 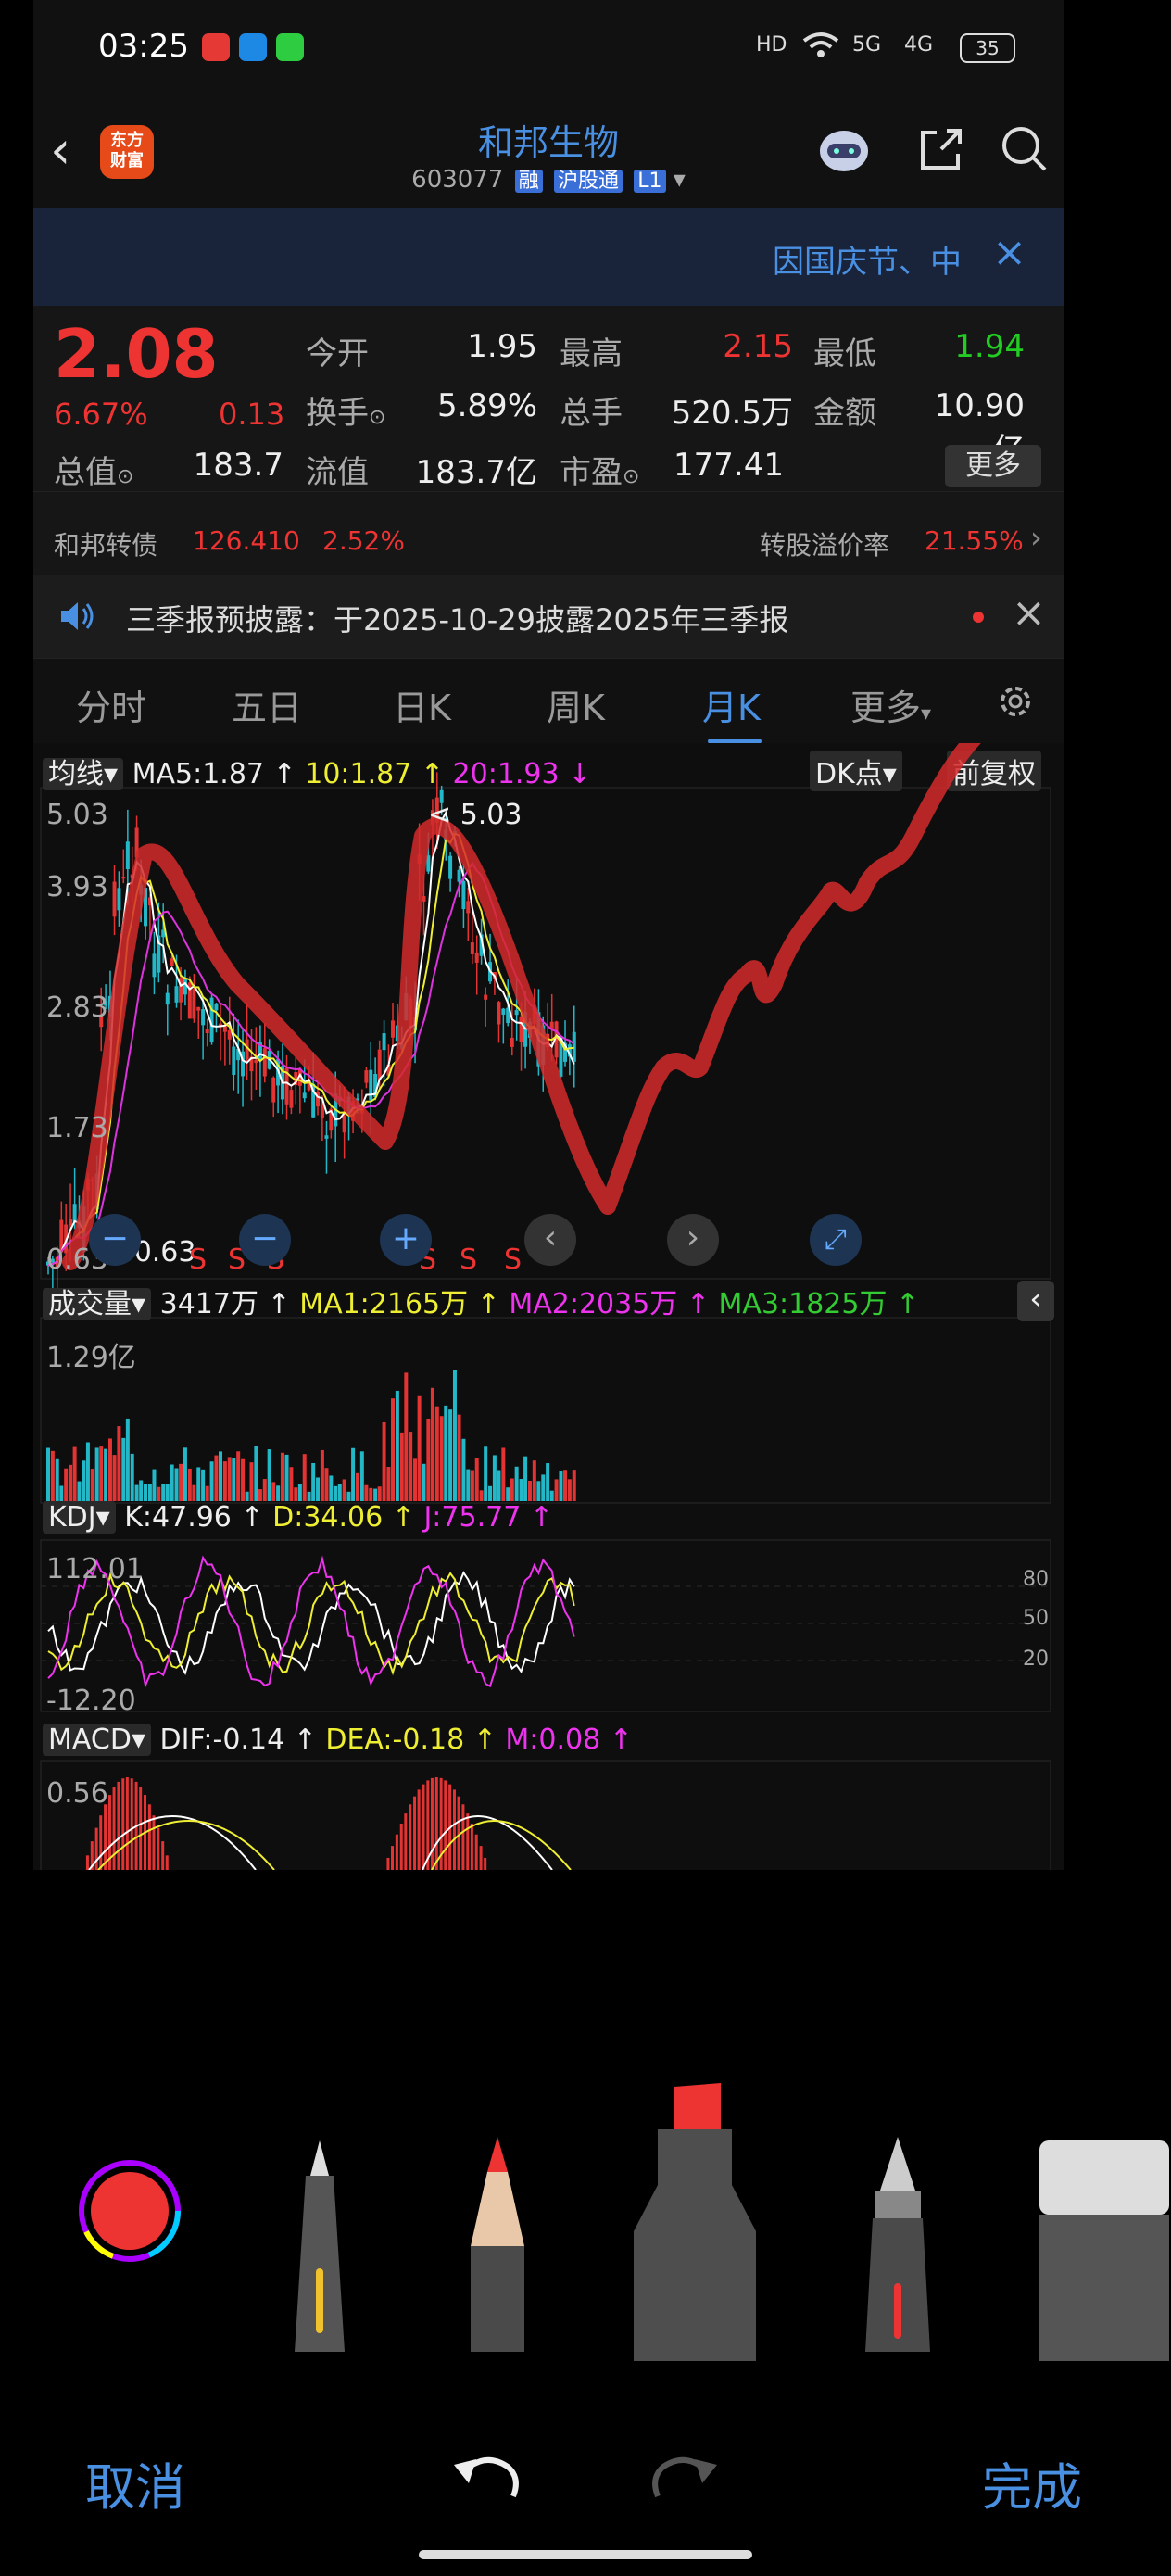 What do you see at coordinates (591, 414) in the screenshot?
I see `volume-label: 总手` at bounding box center [591, 414].